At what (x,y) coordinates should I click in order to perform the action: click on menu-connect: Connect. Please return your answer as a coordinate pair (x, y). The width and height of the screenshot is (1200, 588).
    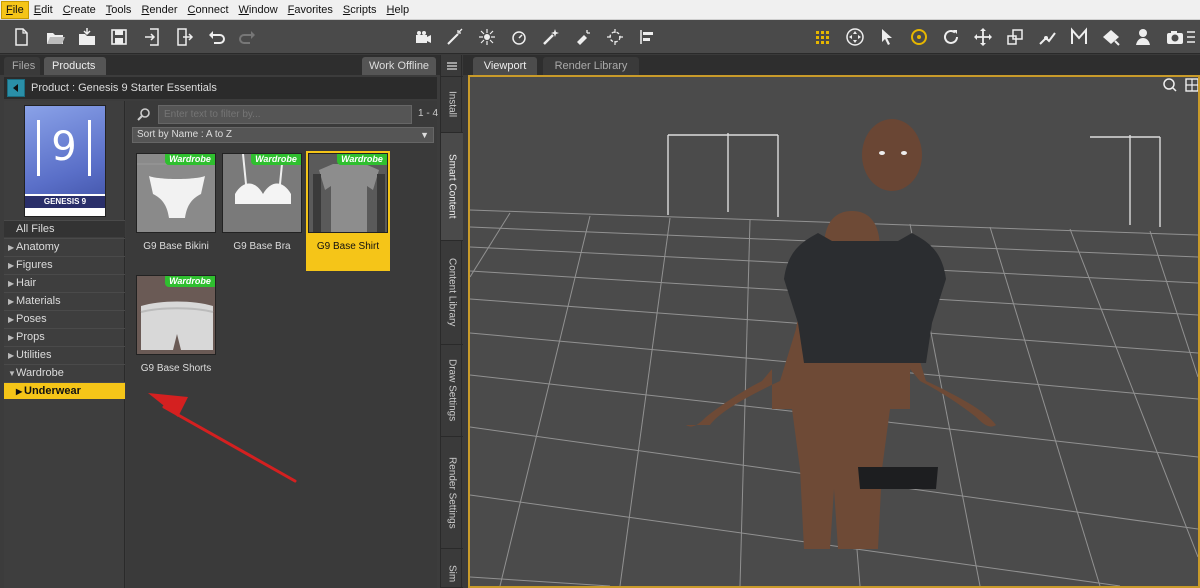
    Looking at the image, I should click on (208, 10).